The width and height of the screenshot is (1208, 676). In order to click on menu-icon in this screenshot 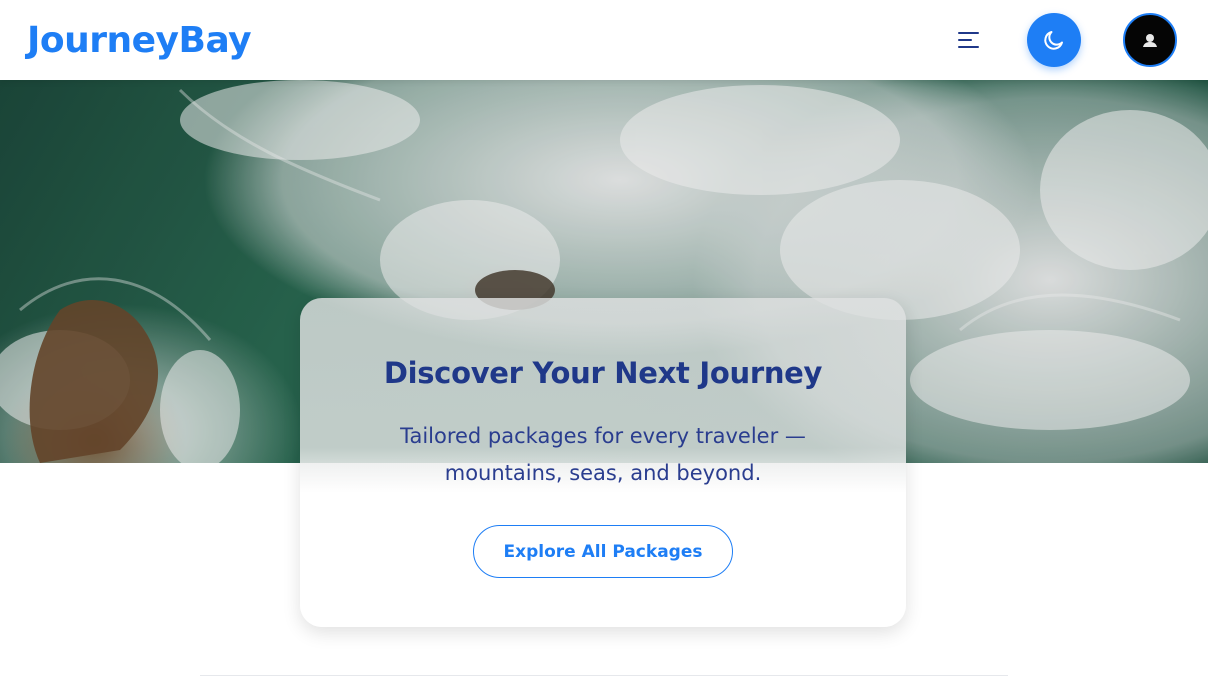, I will do `click(968, 40)`.